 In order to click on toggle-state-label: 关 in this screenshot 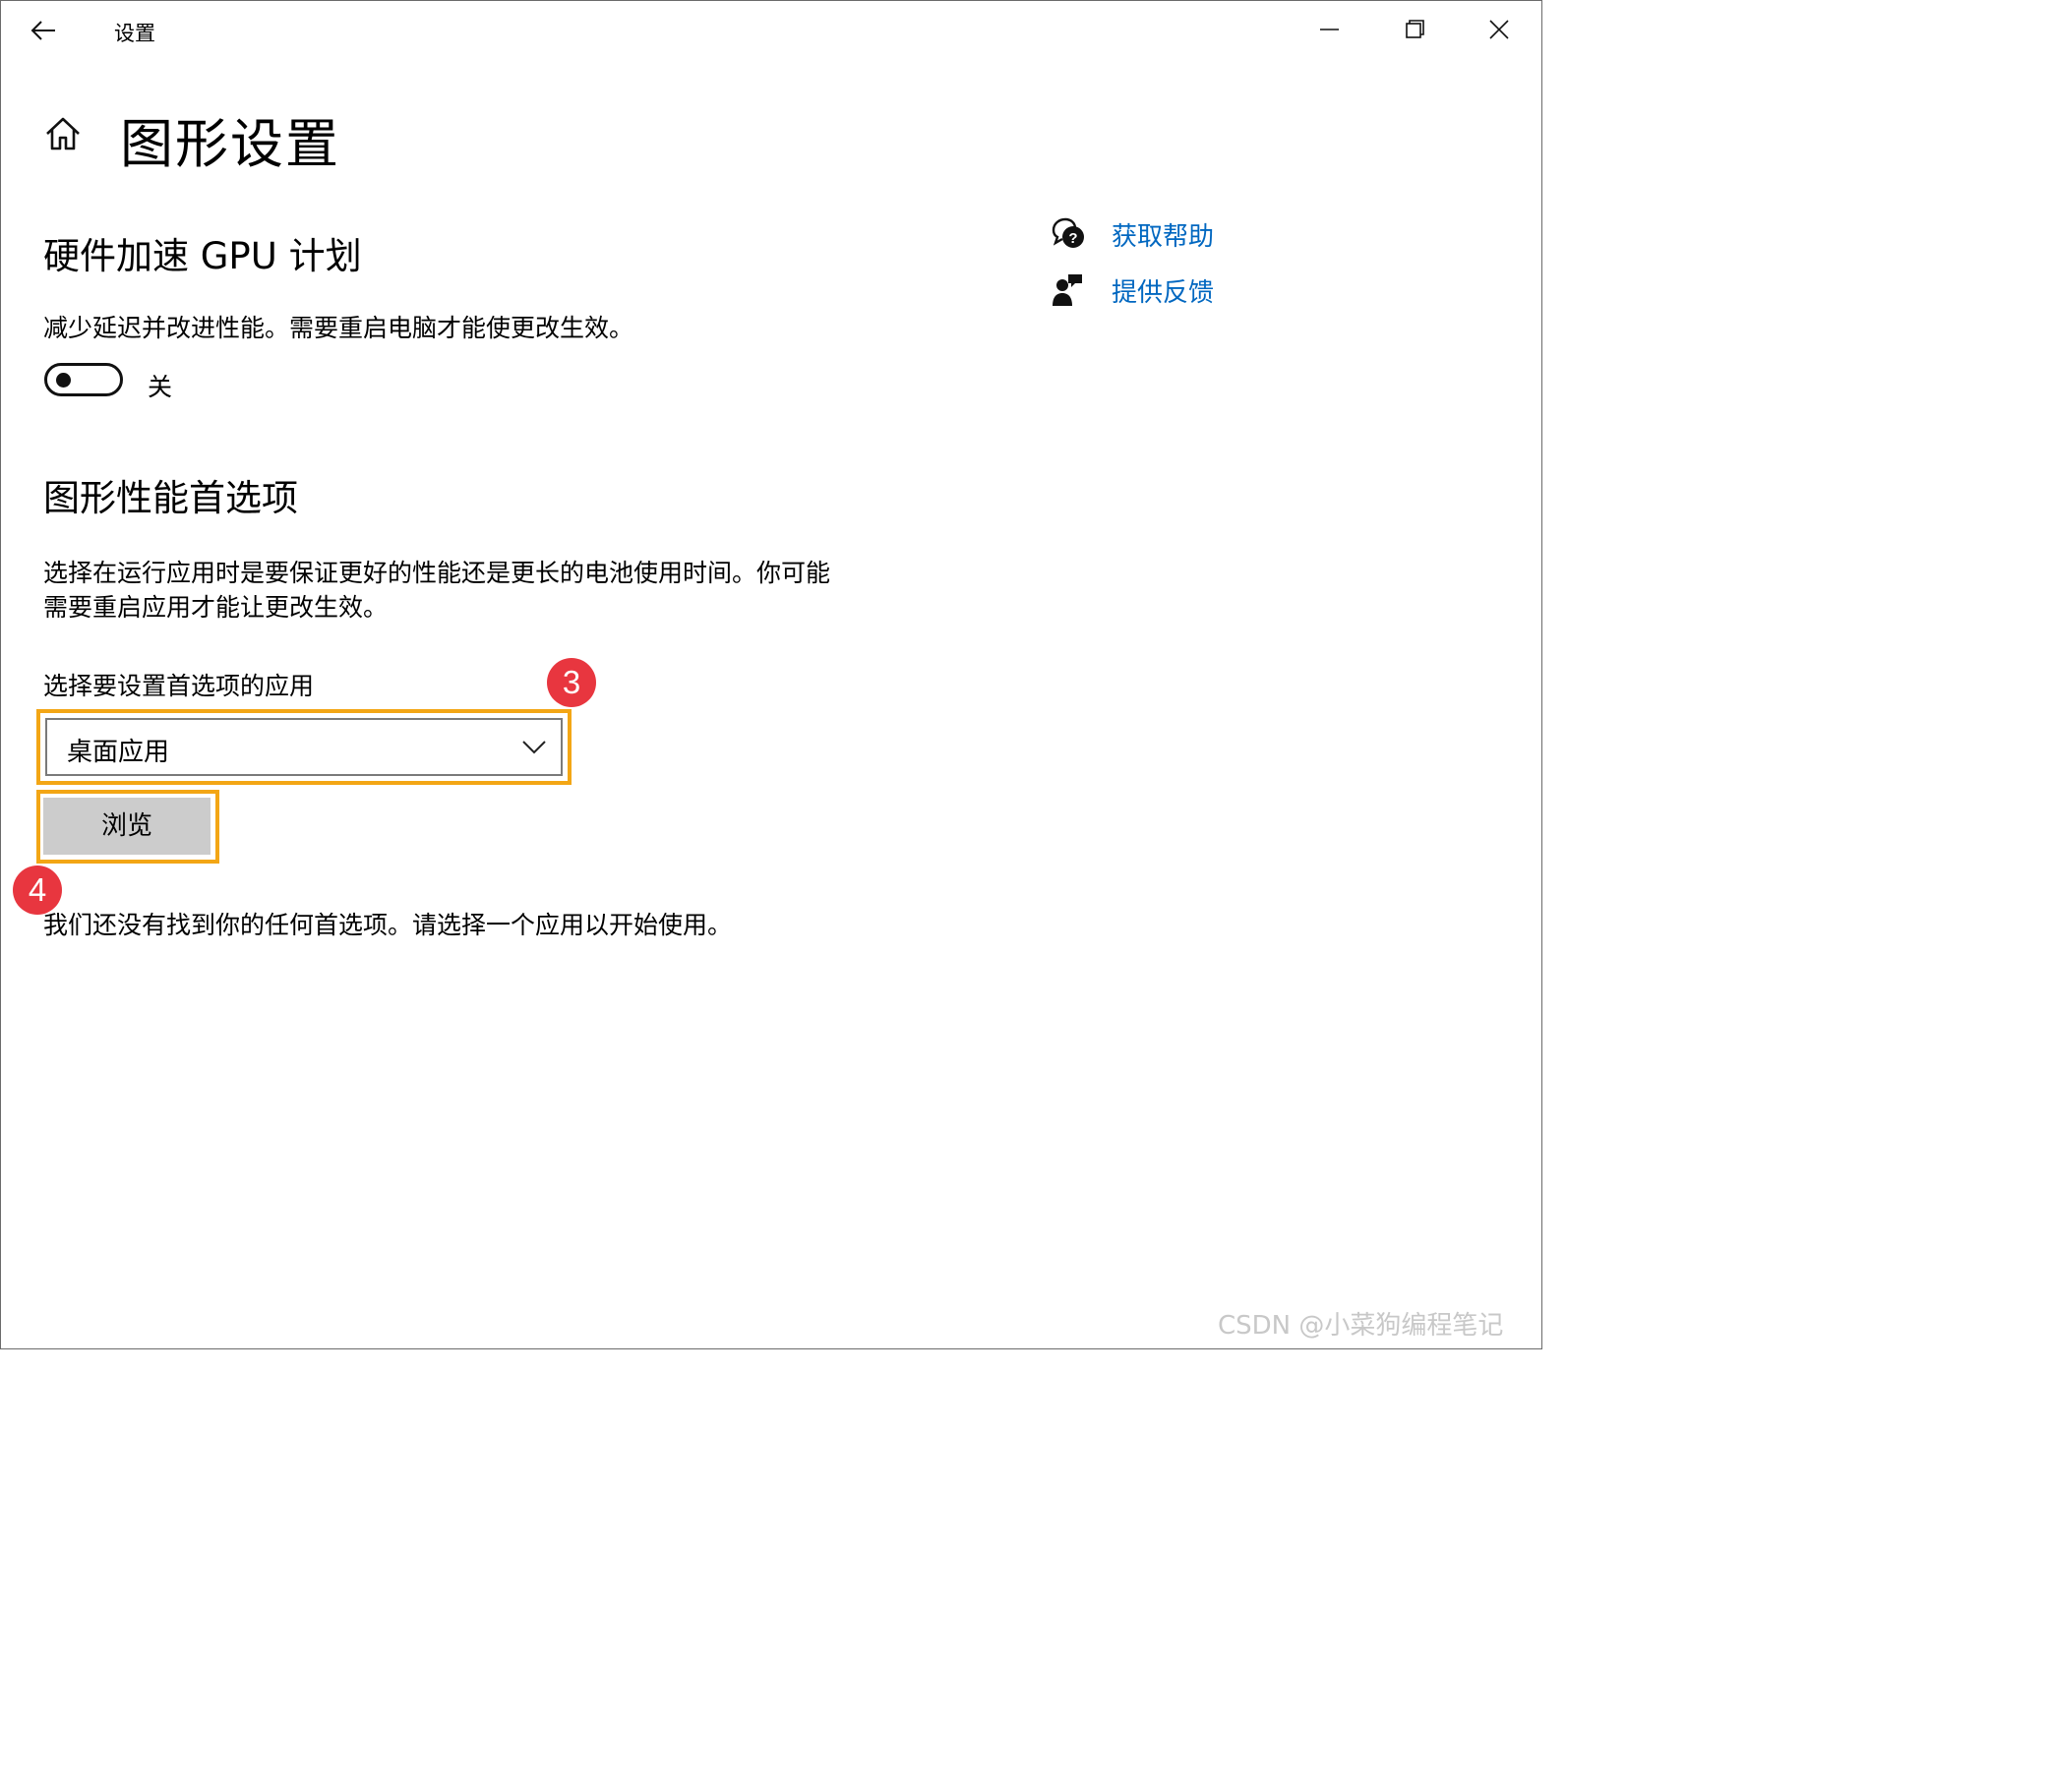, I will do `click(160, 387)`.